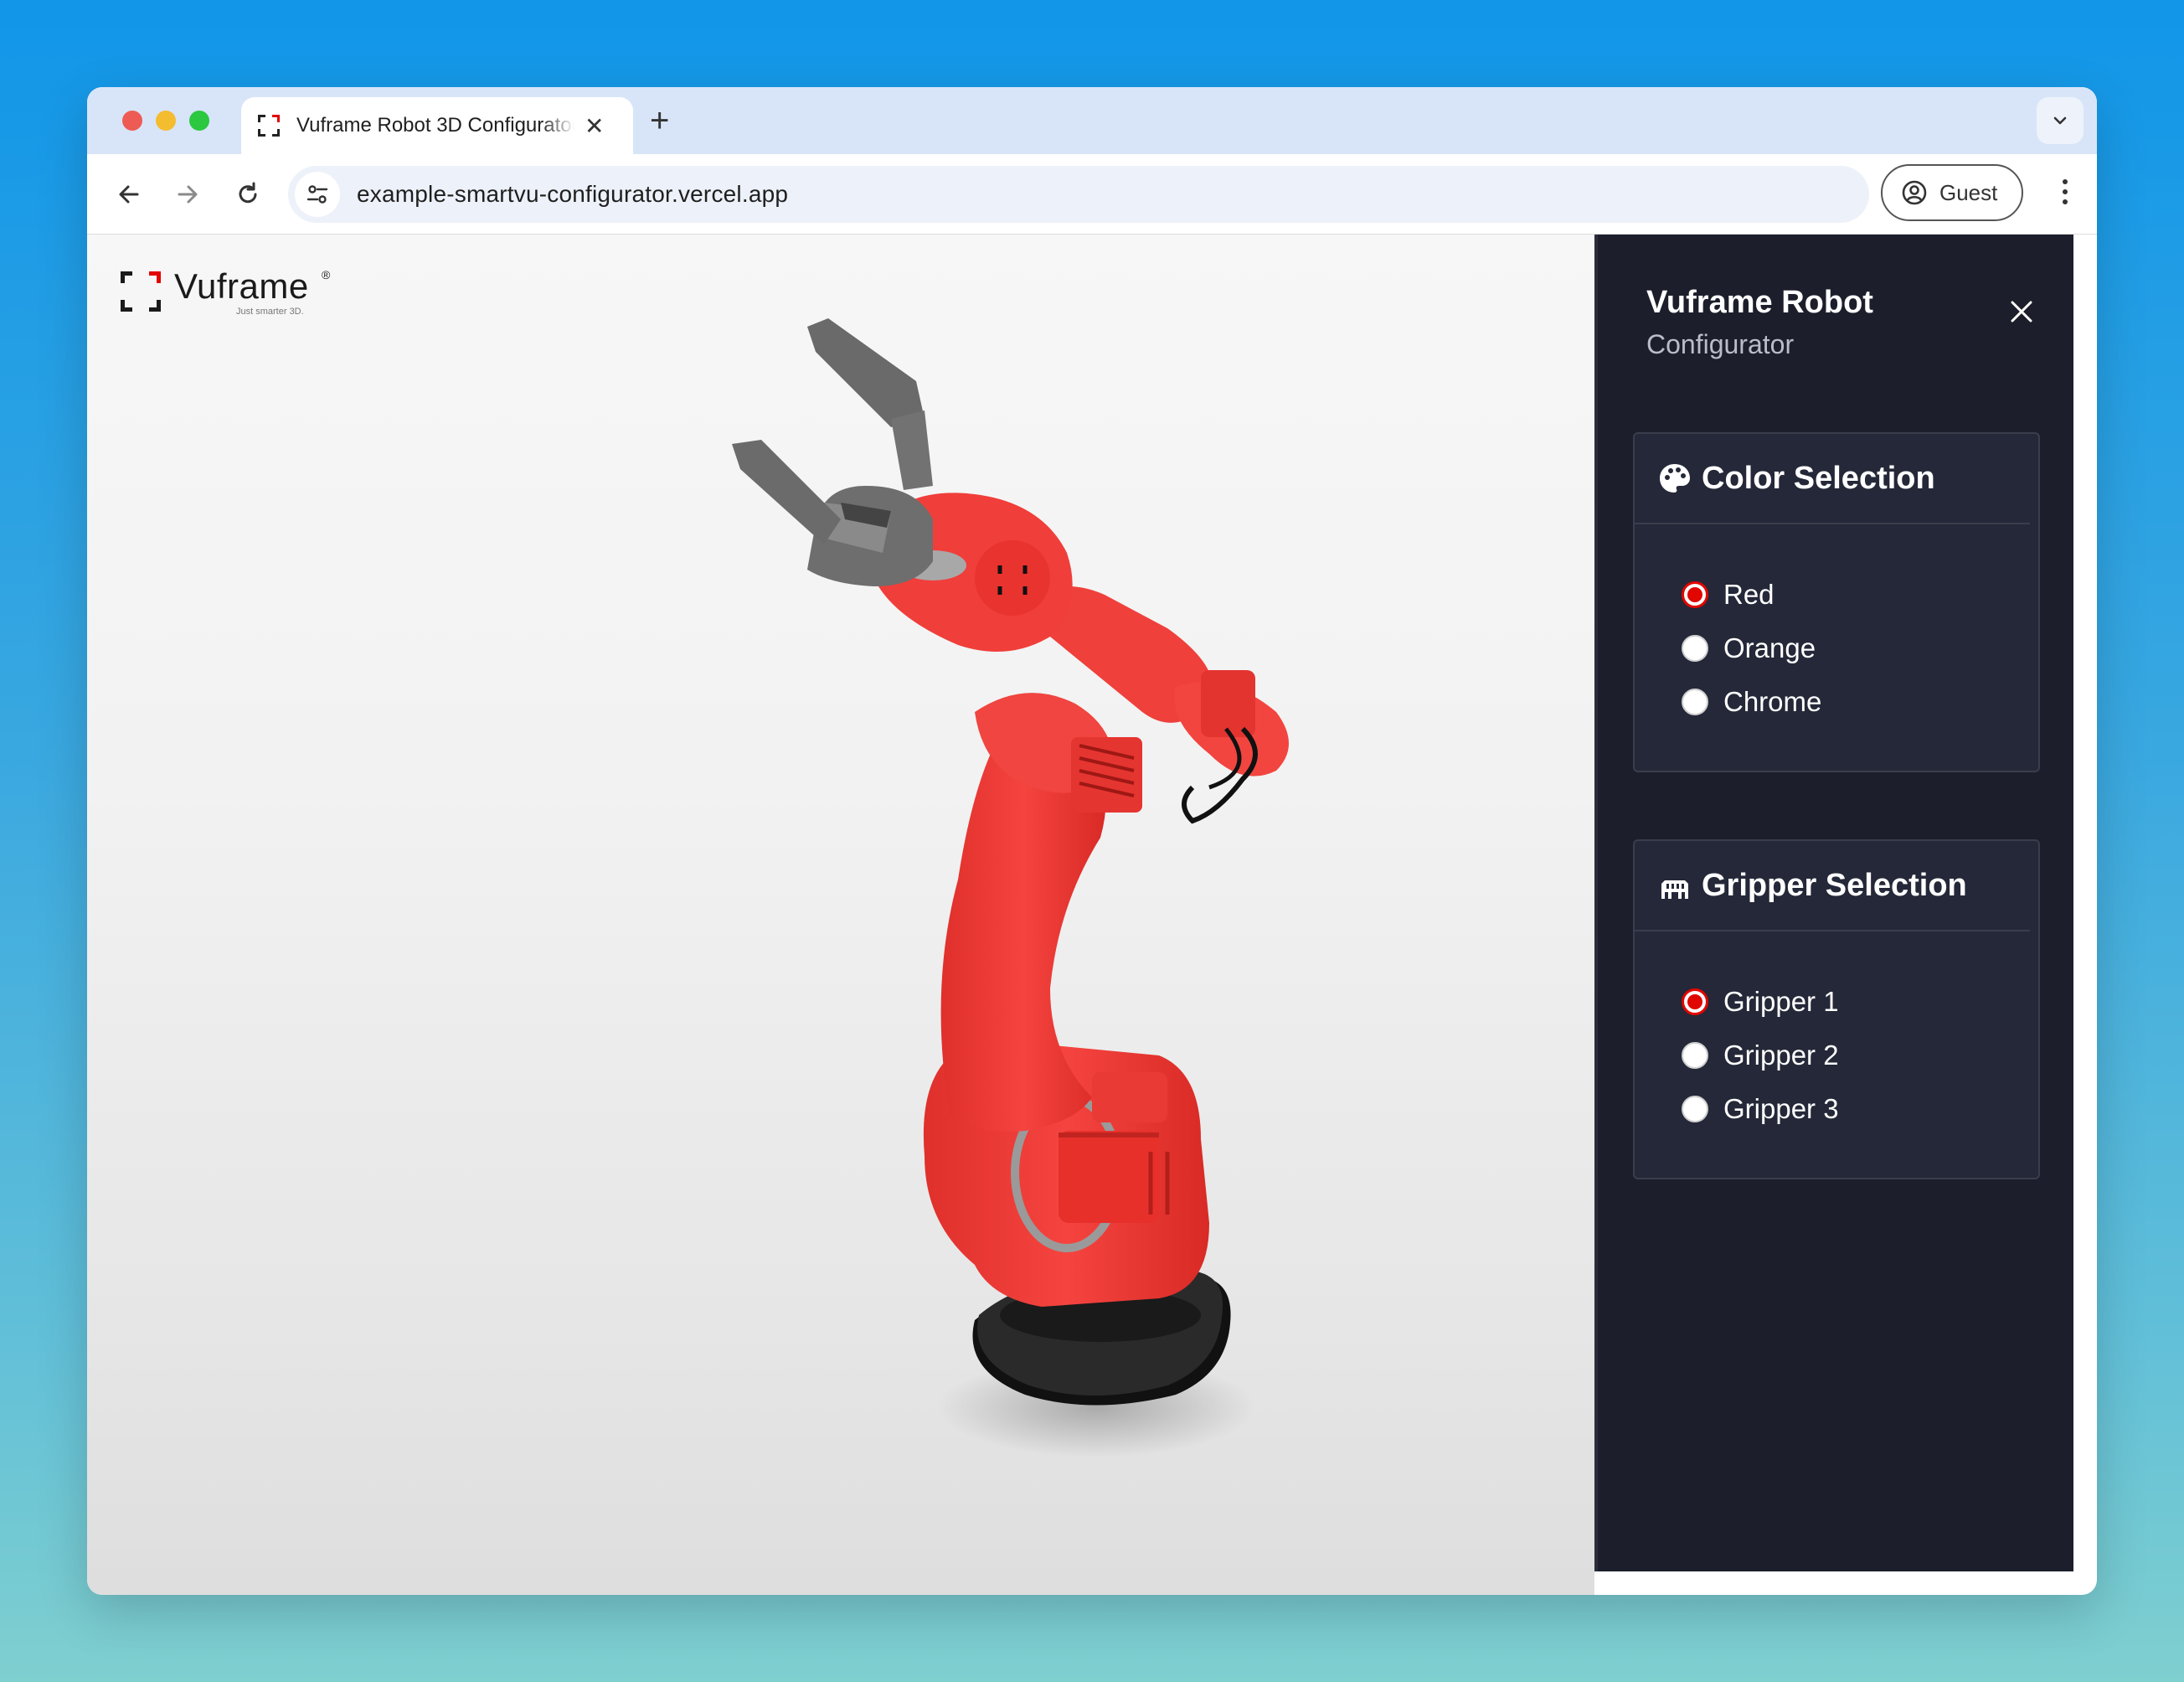 The image size is (2184, 1682). I want to click on address-bar: example-smartvu-configurator.vercel.app, so click(1078, 194).